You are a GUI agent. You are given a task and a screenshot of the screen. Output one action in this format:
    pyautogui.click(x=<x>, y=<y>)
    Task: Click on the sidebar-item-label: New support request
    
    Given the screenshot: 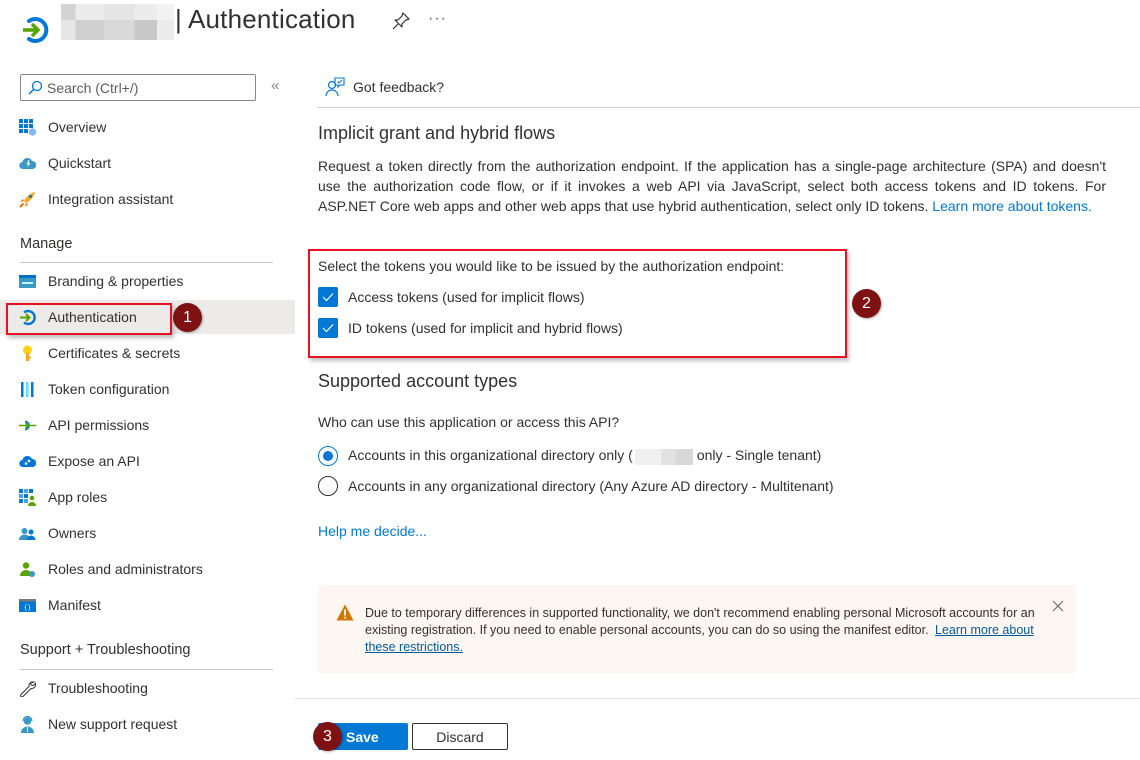 What is the action you would take?
    pyautogui.click(x=113, y=724)
    